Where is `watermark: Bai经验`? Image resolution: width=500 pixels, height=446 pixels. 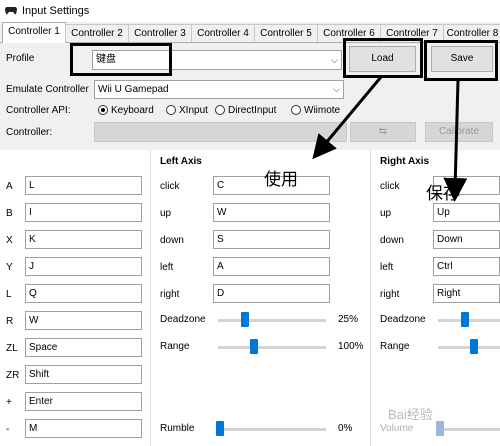
watermark: Bai经验 is located at coordinates (410, 414).